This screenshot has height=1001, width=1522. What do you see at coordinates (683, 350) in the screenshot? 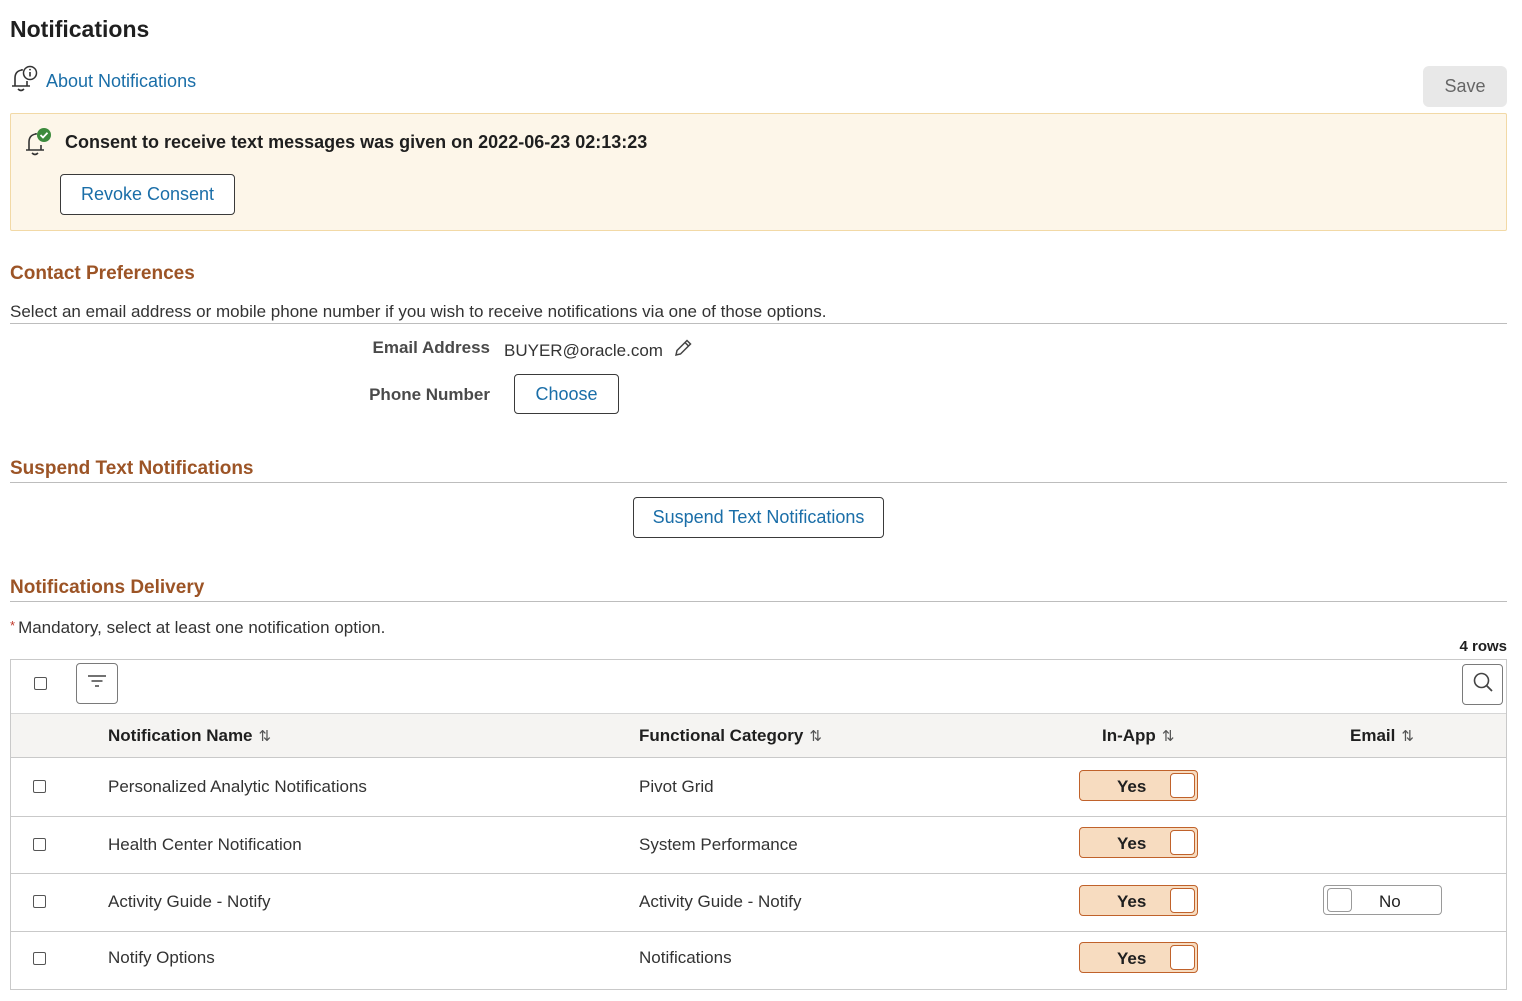
I see `pencil-icon` at bounding box center [683, 350].